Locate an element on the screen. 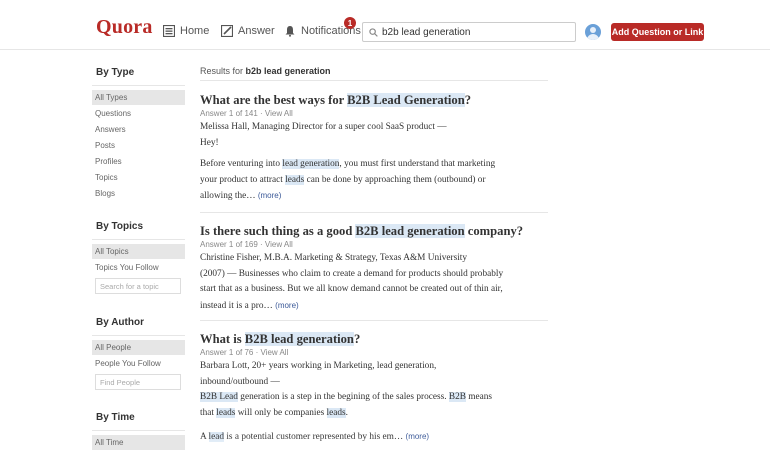 The image size is (770, 462). search-input is located at coordinates (477, 32).